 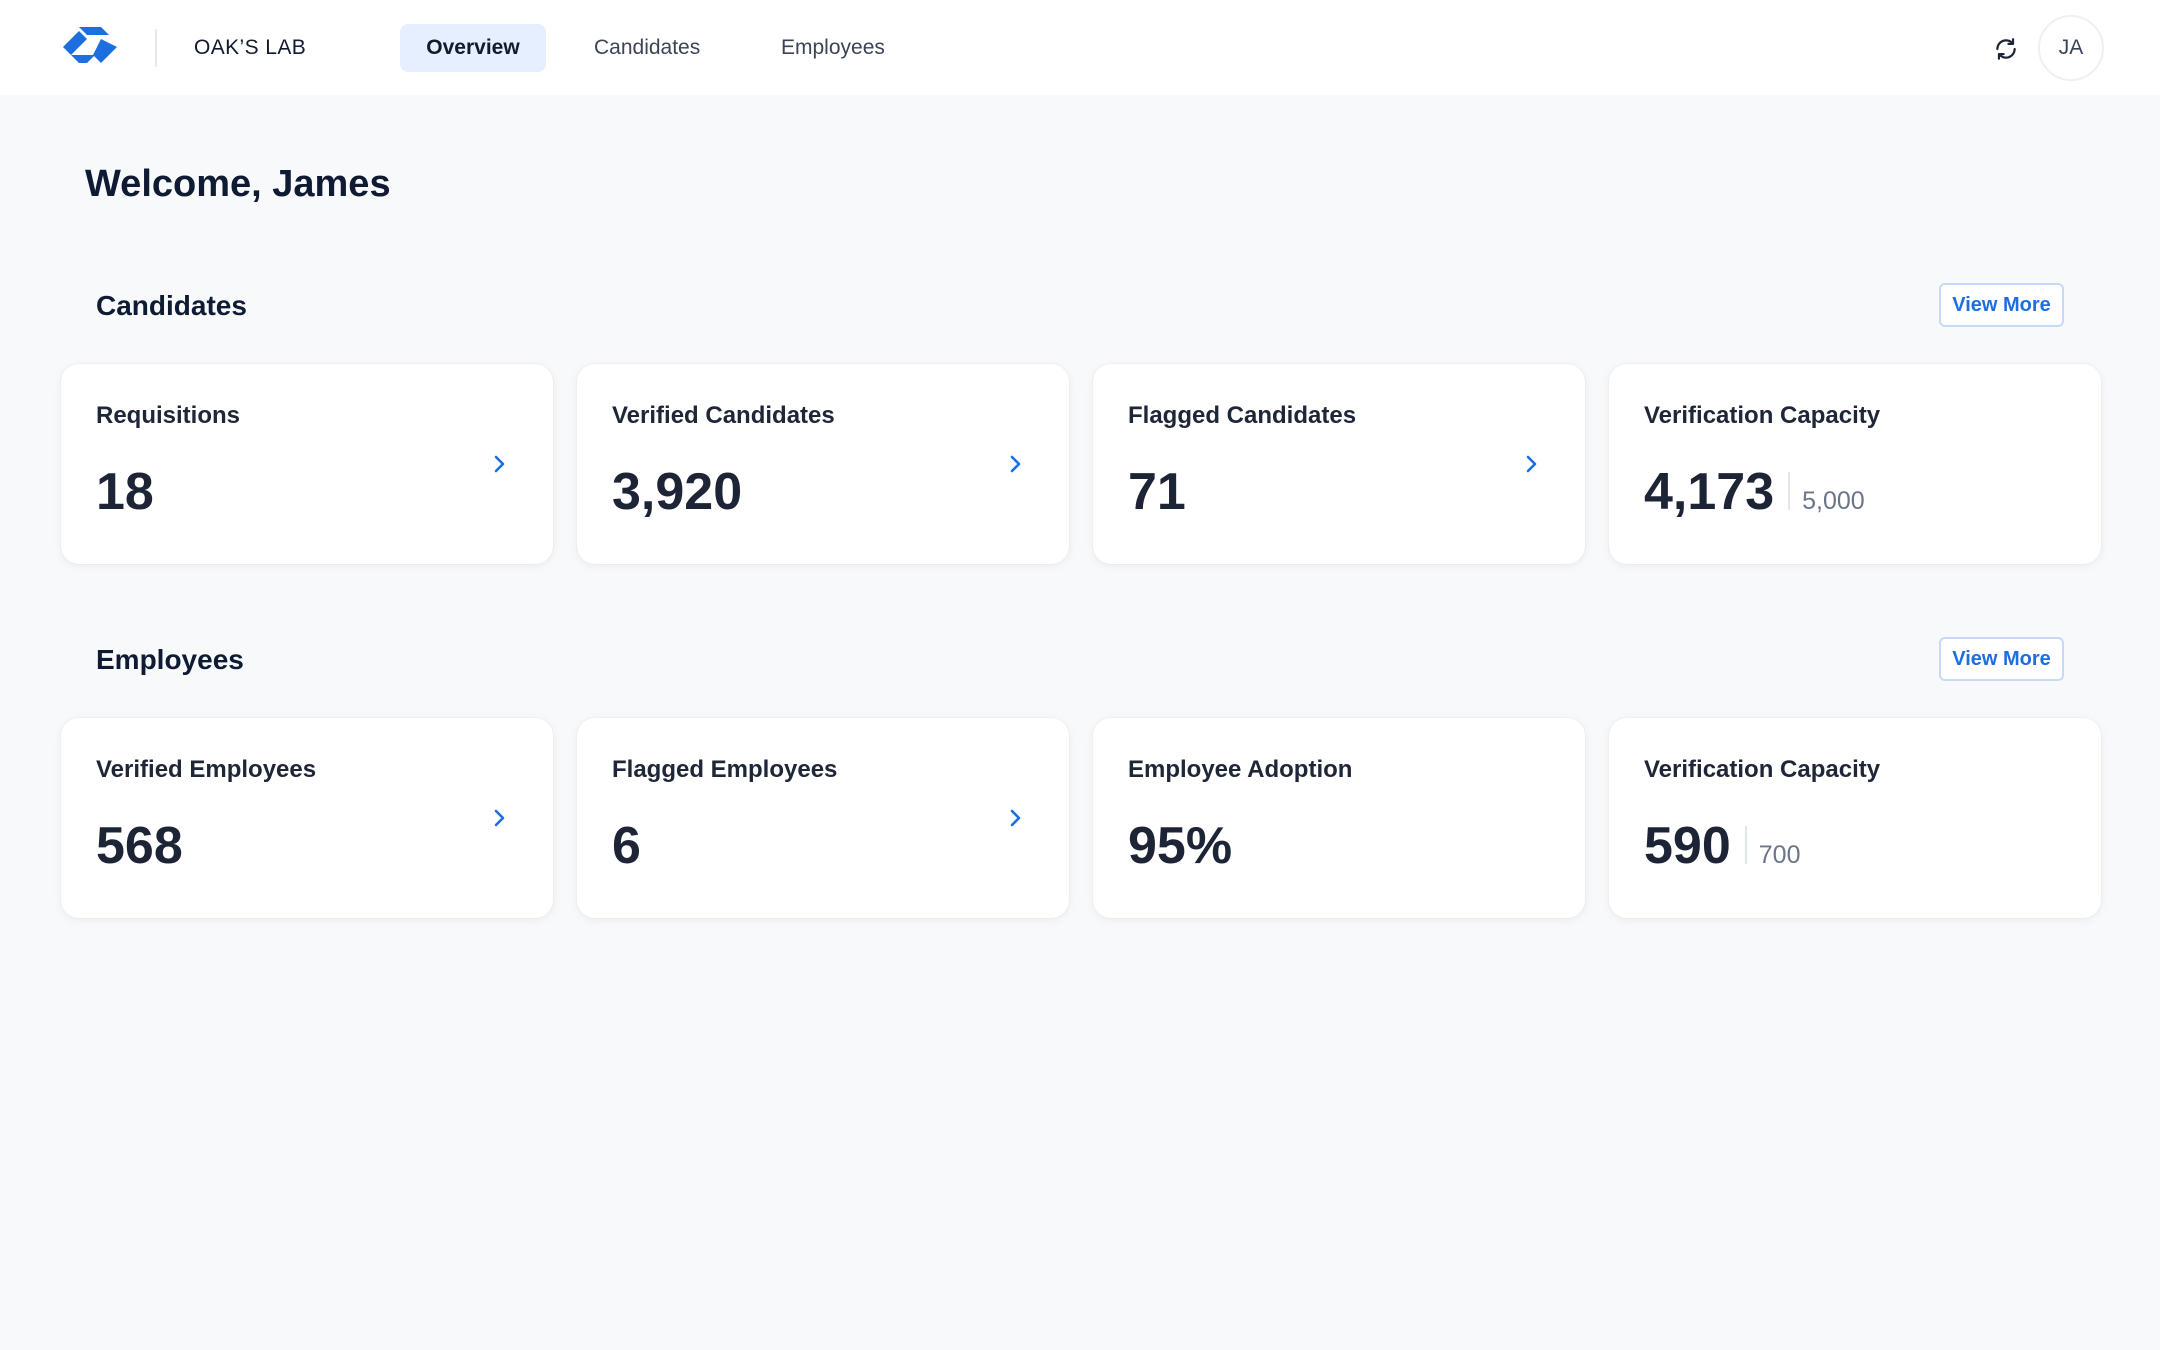 I want to click on card-label: Requisitions, so click(x=168, y=415).